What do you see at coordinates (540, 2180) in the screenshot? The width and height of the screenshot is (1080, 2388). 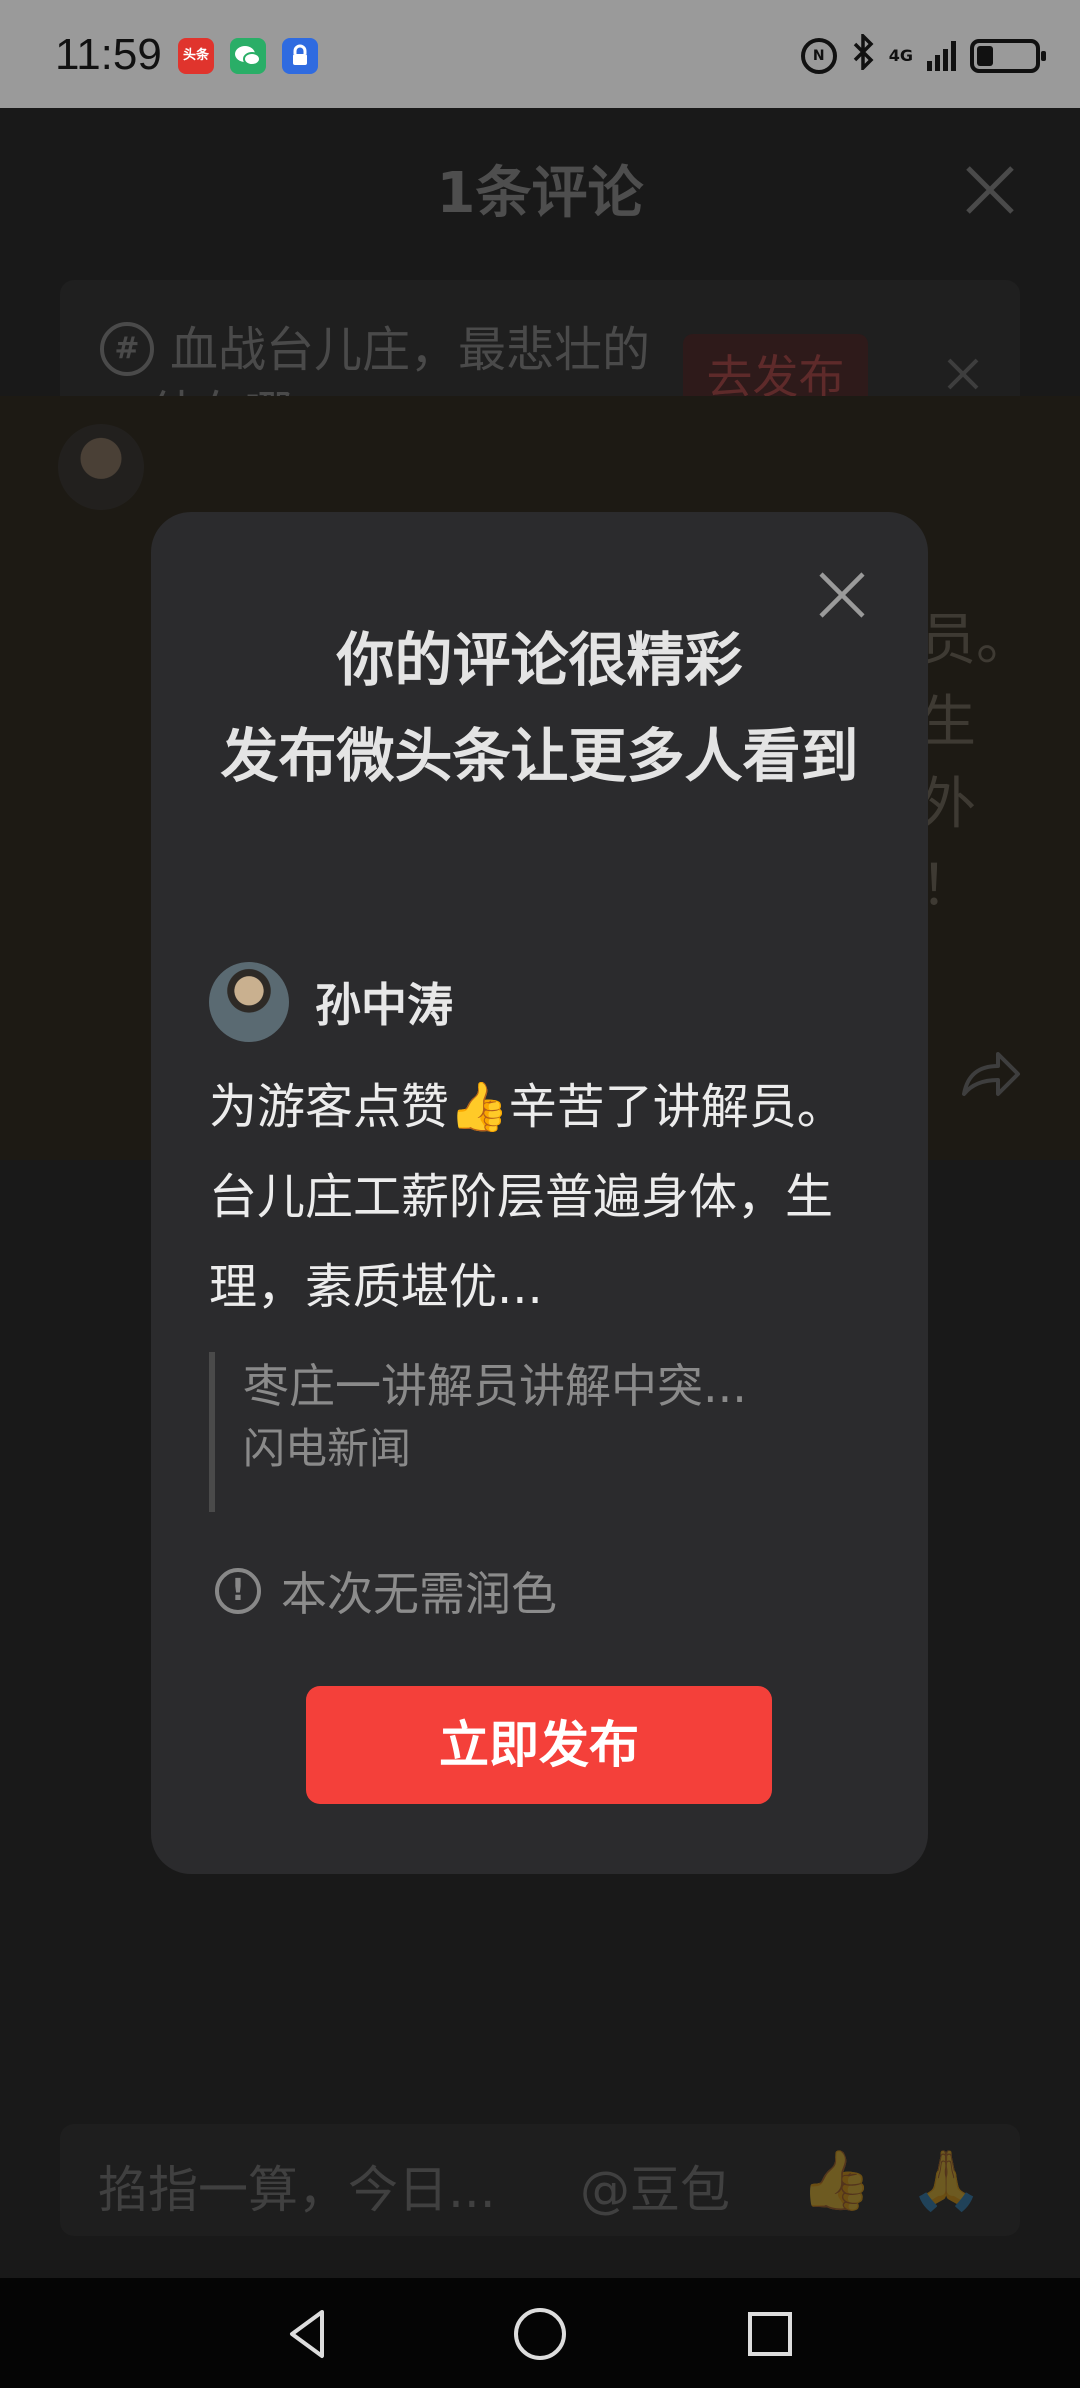 I see `comment-input-bar: 掐指一算，今日... @豆包 👍 🙏` at bounding box center [540, 2180].